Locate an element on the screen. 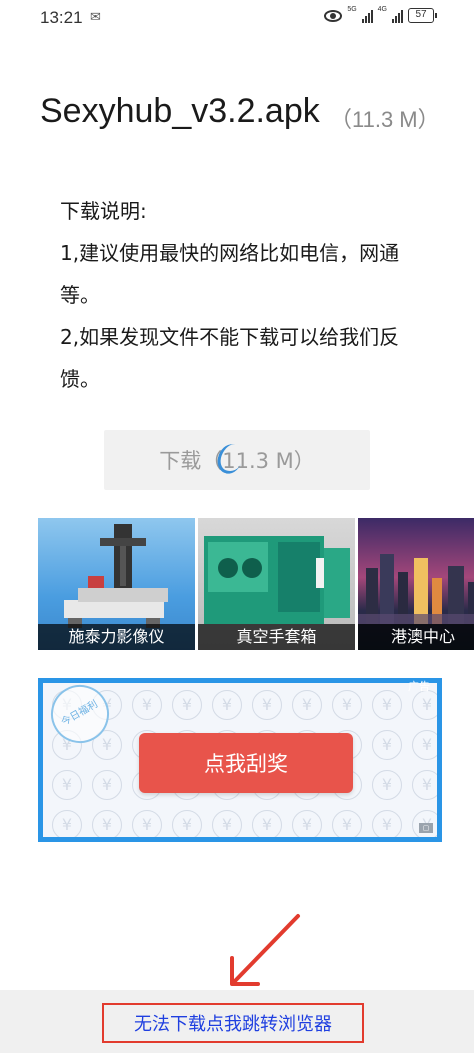 The image size is (474, 1053). ad-badge-icon: ▢ is located at coordinates (426, 828).